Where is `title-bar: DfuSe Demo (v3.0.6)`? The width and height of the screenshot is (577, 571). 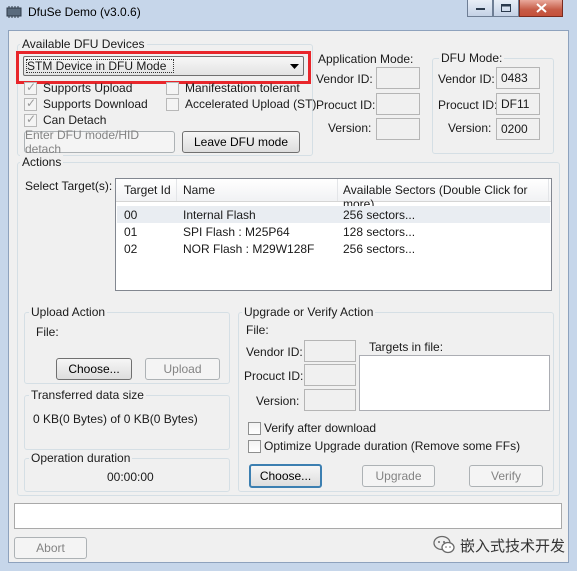
title-bar: DfuSe Demo (v3.0.6) is located at coordinates (288, 13).